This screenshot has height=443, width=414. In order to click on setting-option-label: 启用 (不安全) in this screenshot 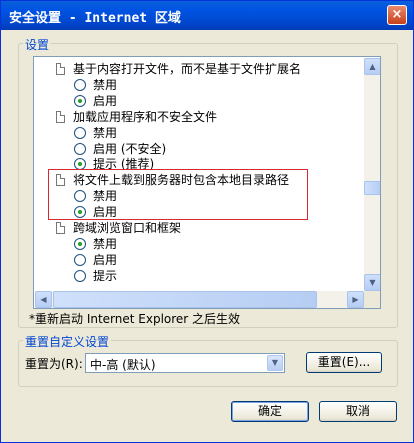, I will do `click(130, 148)`.